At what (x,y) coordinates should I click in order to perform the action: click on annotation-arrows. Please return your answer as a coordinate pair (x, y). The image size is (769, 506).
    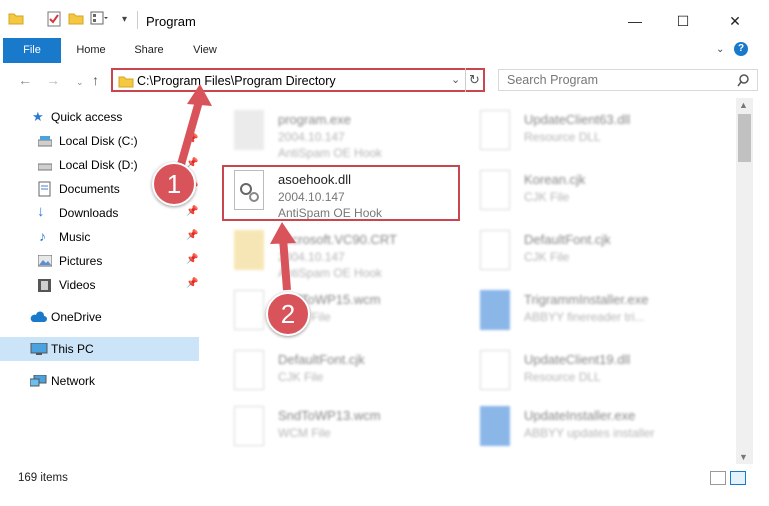
    Looking at the image, I should click on (236, 187).